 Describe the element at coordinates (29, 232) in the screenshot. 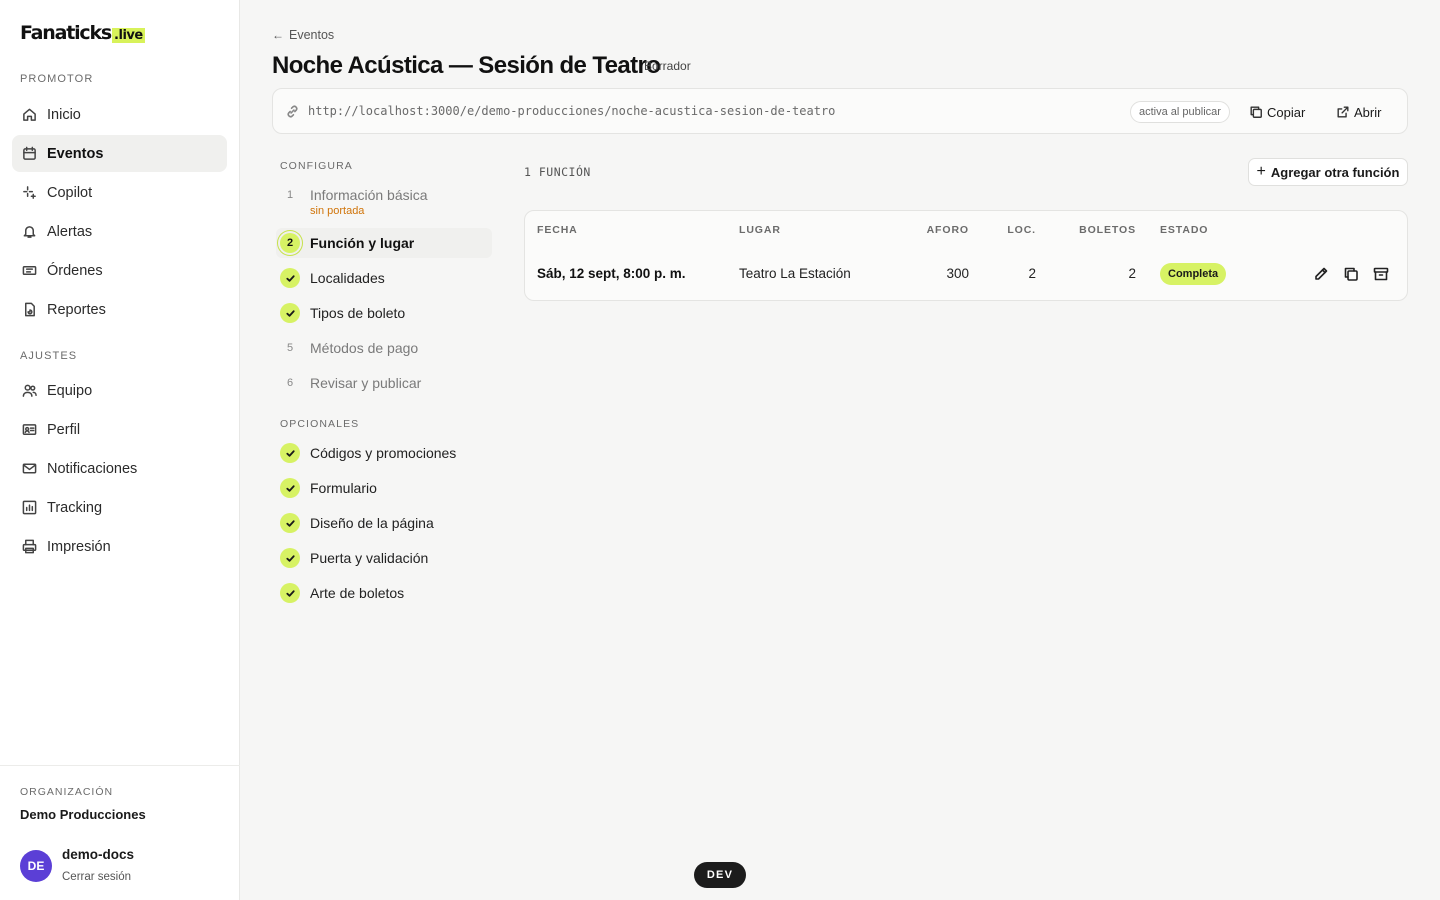

I see `bell-icon` at that location.